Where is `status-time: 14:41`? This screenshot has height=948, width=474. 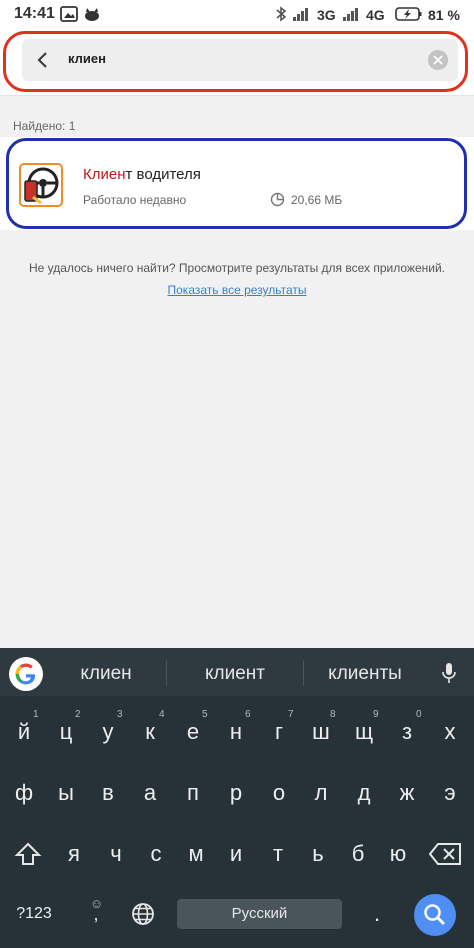
status-time: 14:41 is located at coordinates (34, 13).